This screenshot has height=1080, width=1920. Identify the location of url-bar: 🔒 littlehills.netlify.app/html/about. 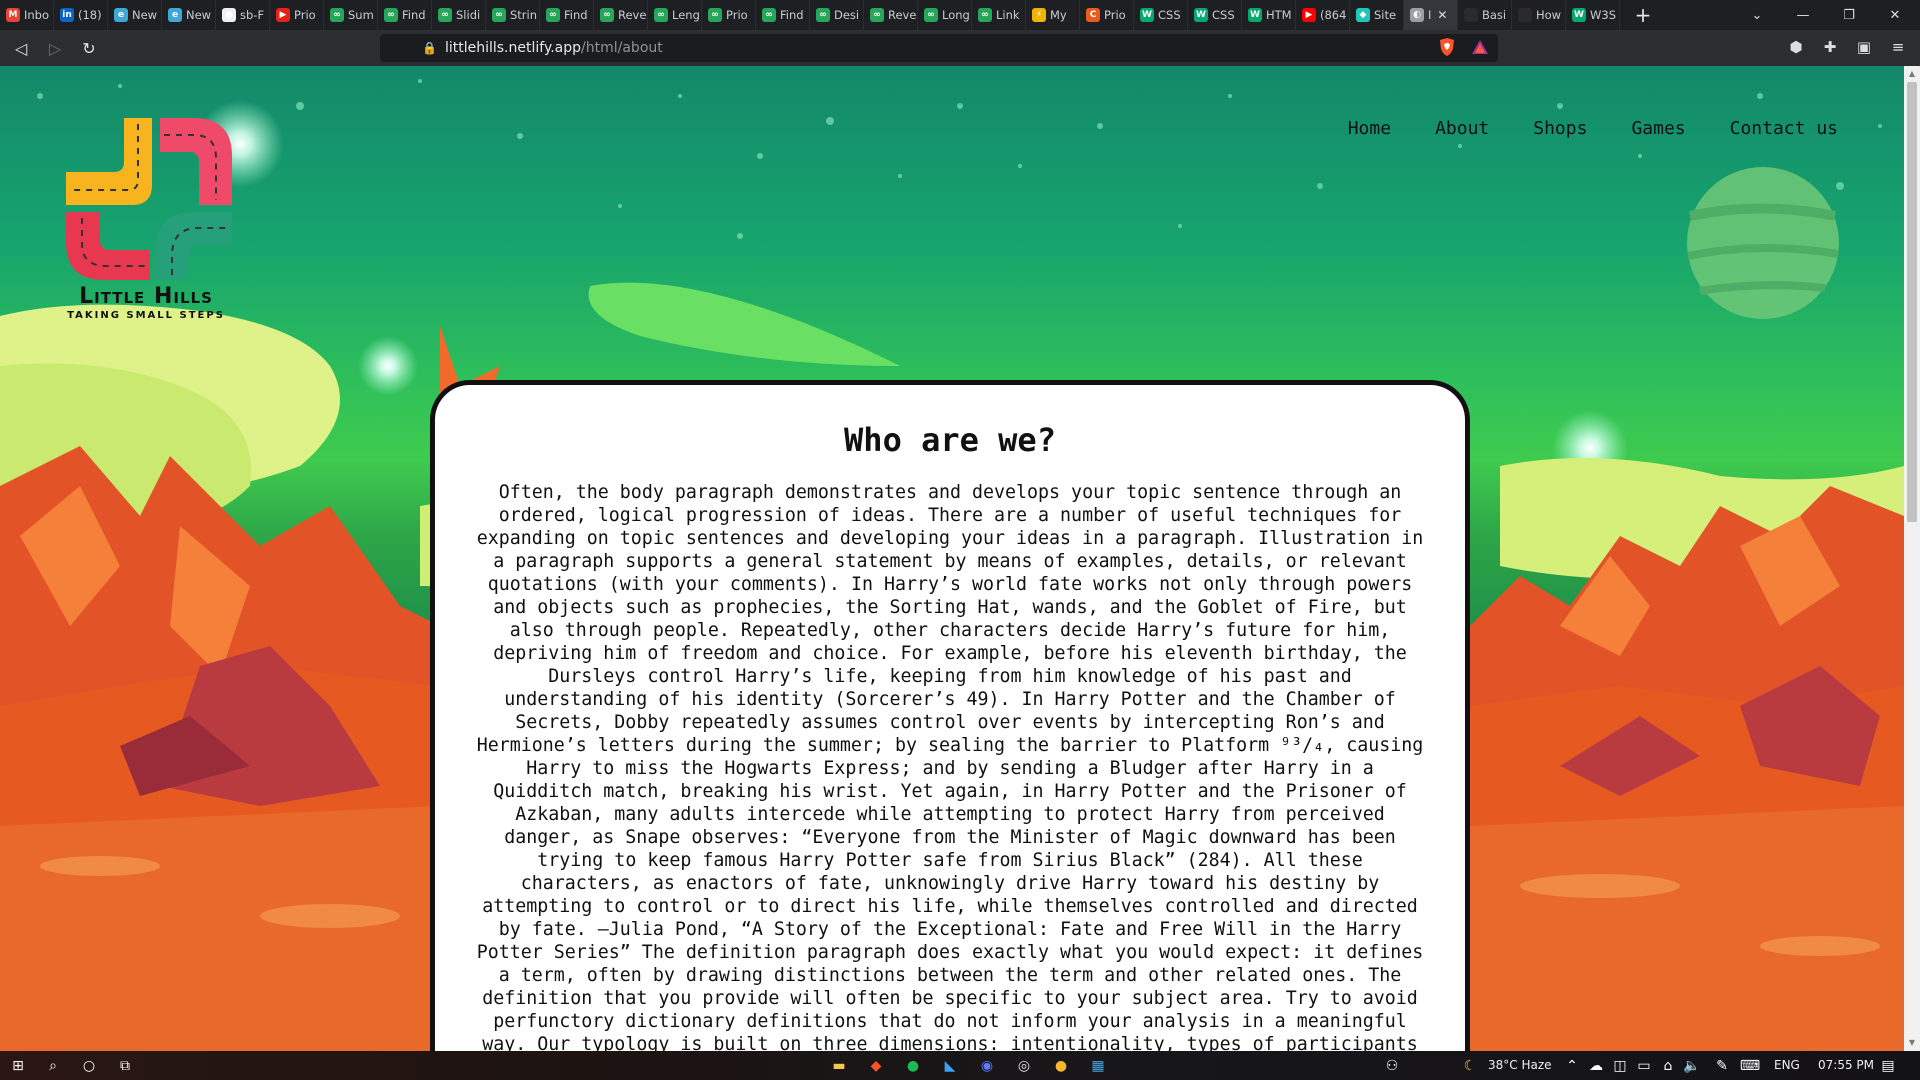
(939, 48).